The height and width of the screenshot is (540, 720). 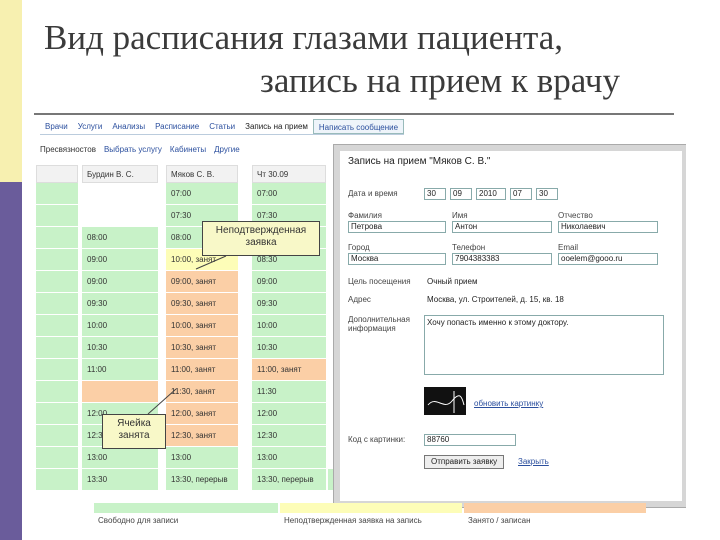 What do you see at coordinates (379, 324) in the screenshot?
I see `extra-info-label: Дополнительная информация` at bounding box center [379, 324].